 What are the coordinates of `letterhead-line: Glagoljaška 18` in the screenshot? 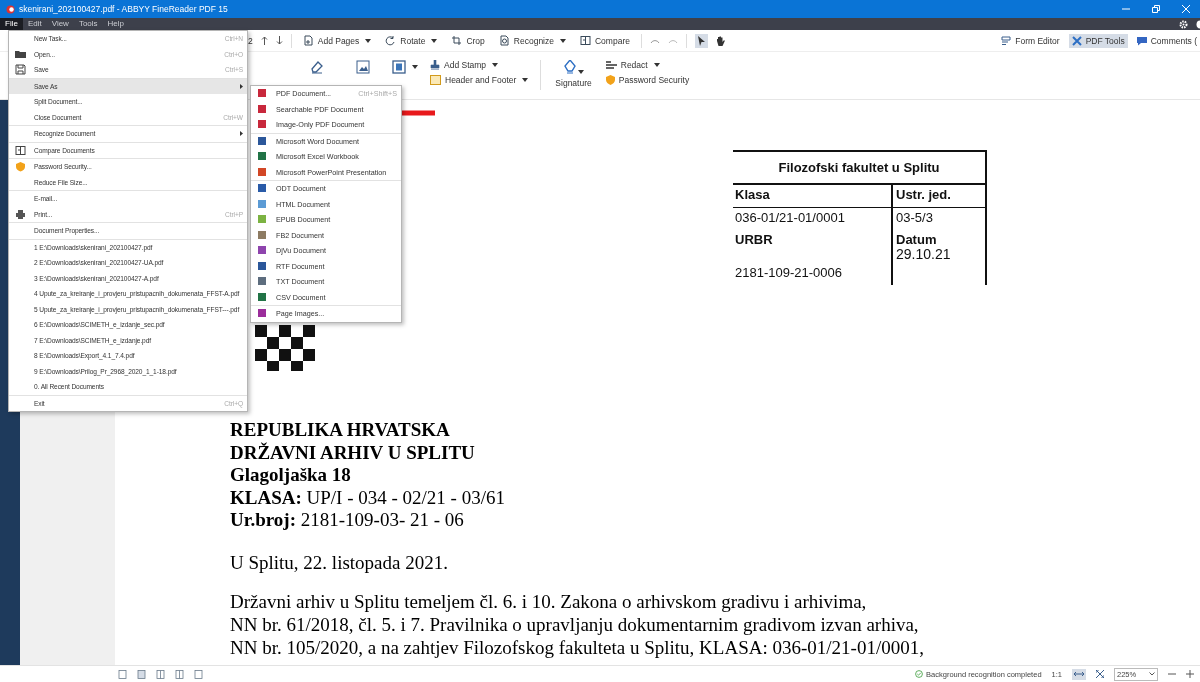 It's located at (291, 475).